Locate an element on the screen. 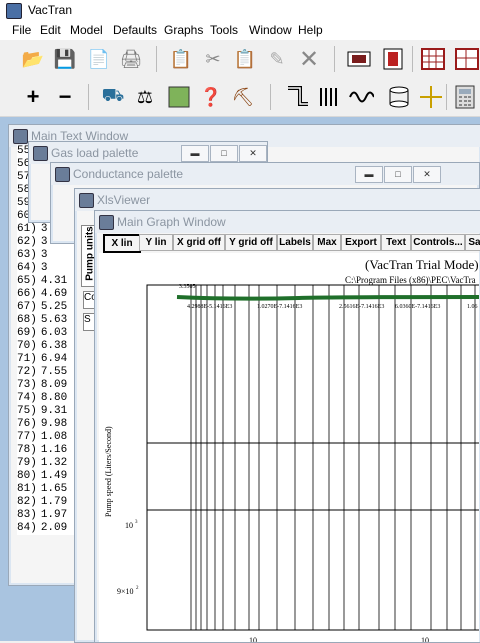 The image size is (480, 643). row-number: 71) is located at coordinates (27, 359).